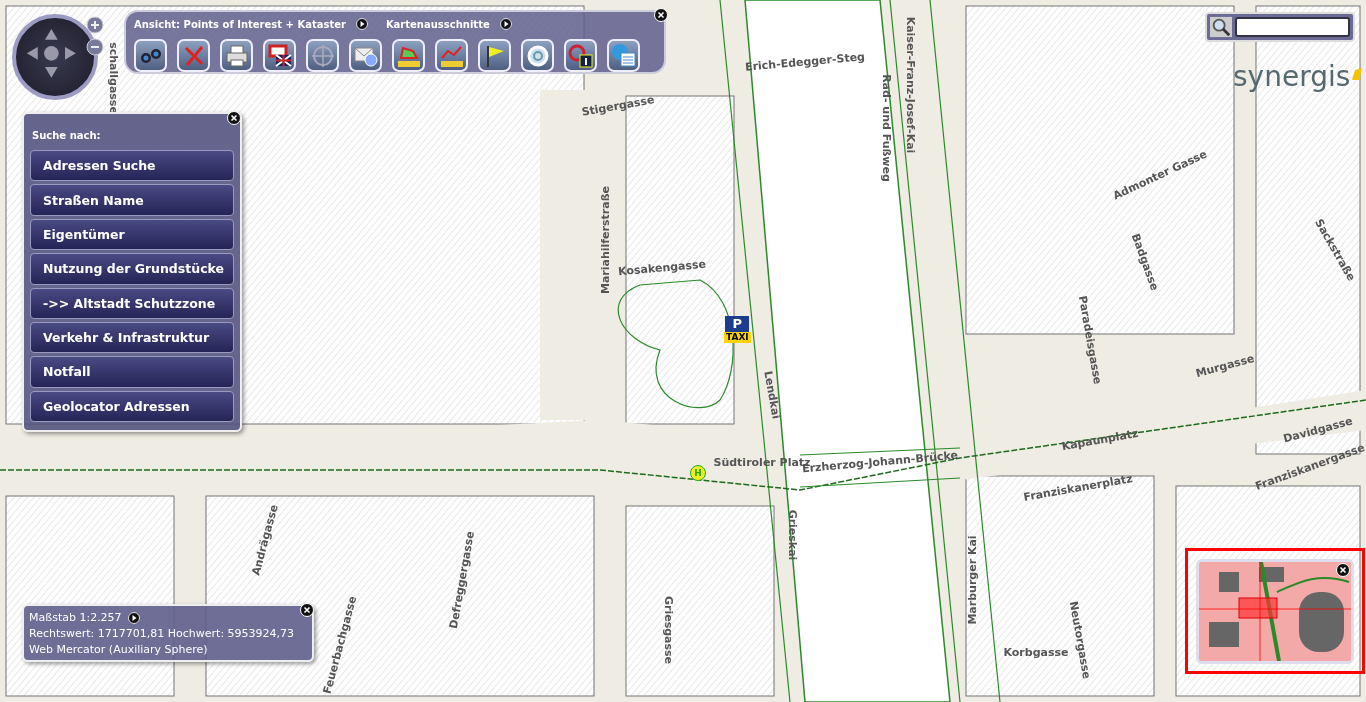  What do you see at coordinates (537, 55) in the screenshot?
I see `zoom-tool-button` at bounding box center [537, 55].